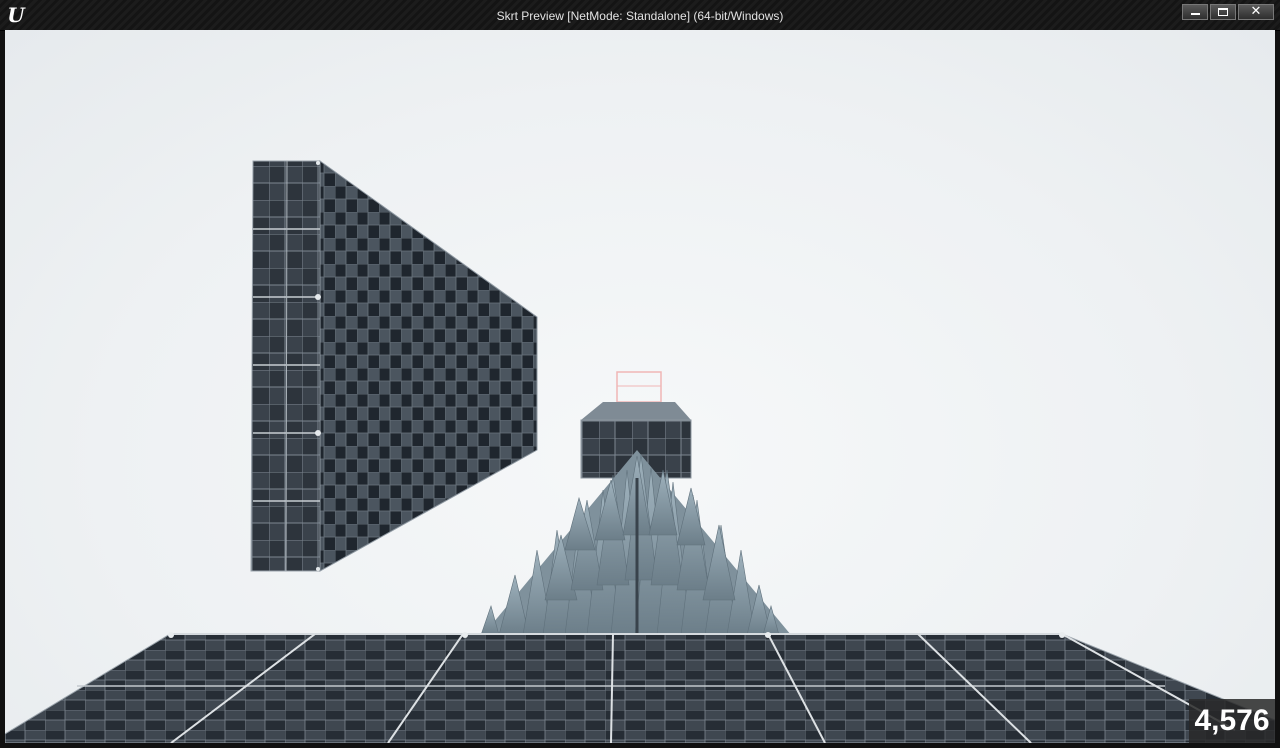 The image size is (1280, 748). What do you see at coordinates (635, 543) in the screenshot?
I see `spike-field` at bounding box center [635, 543].